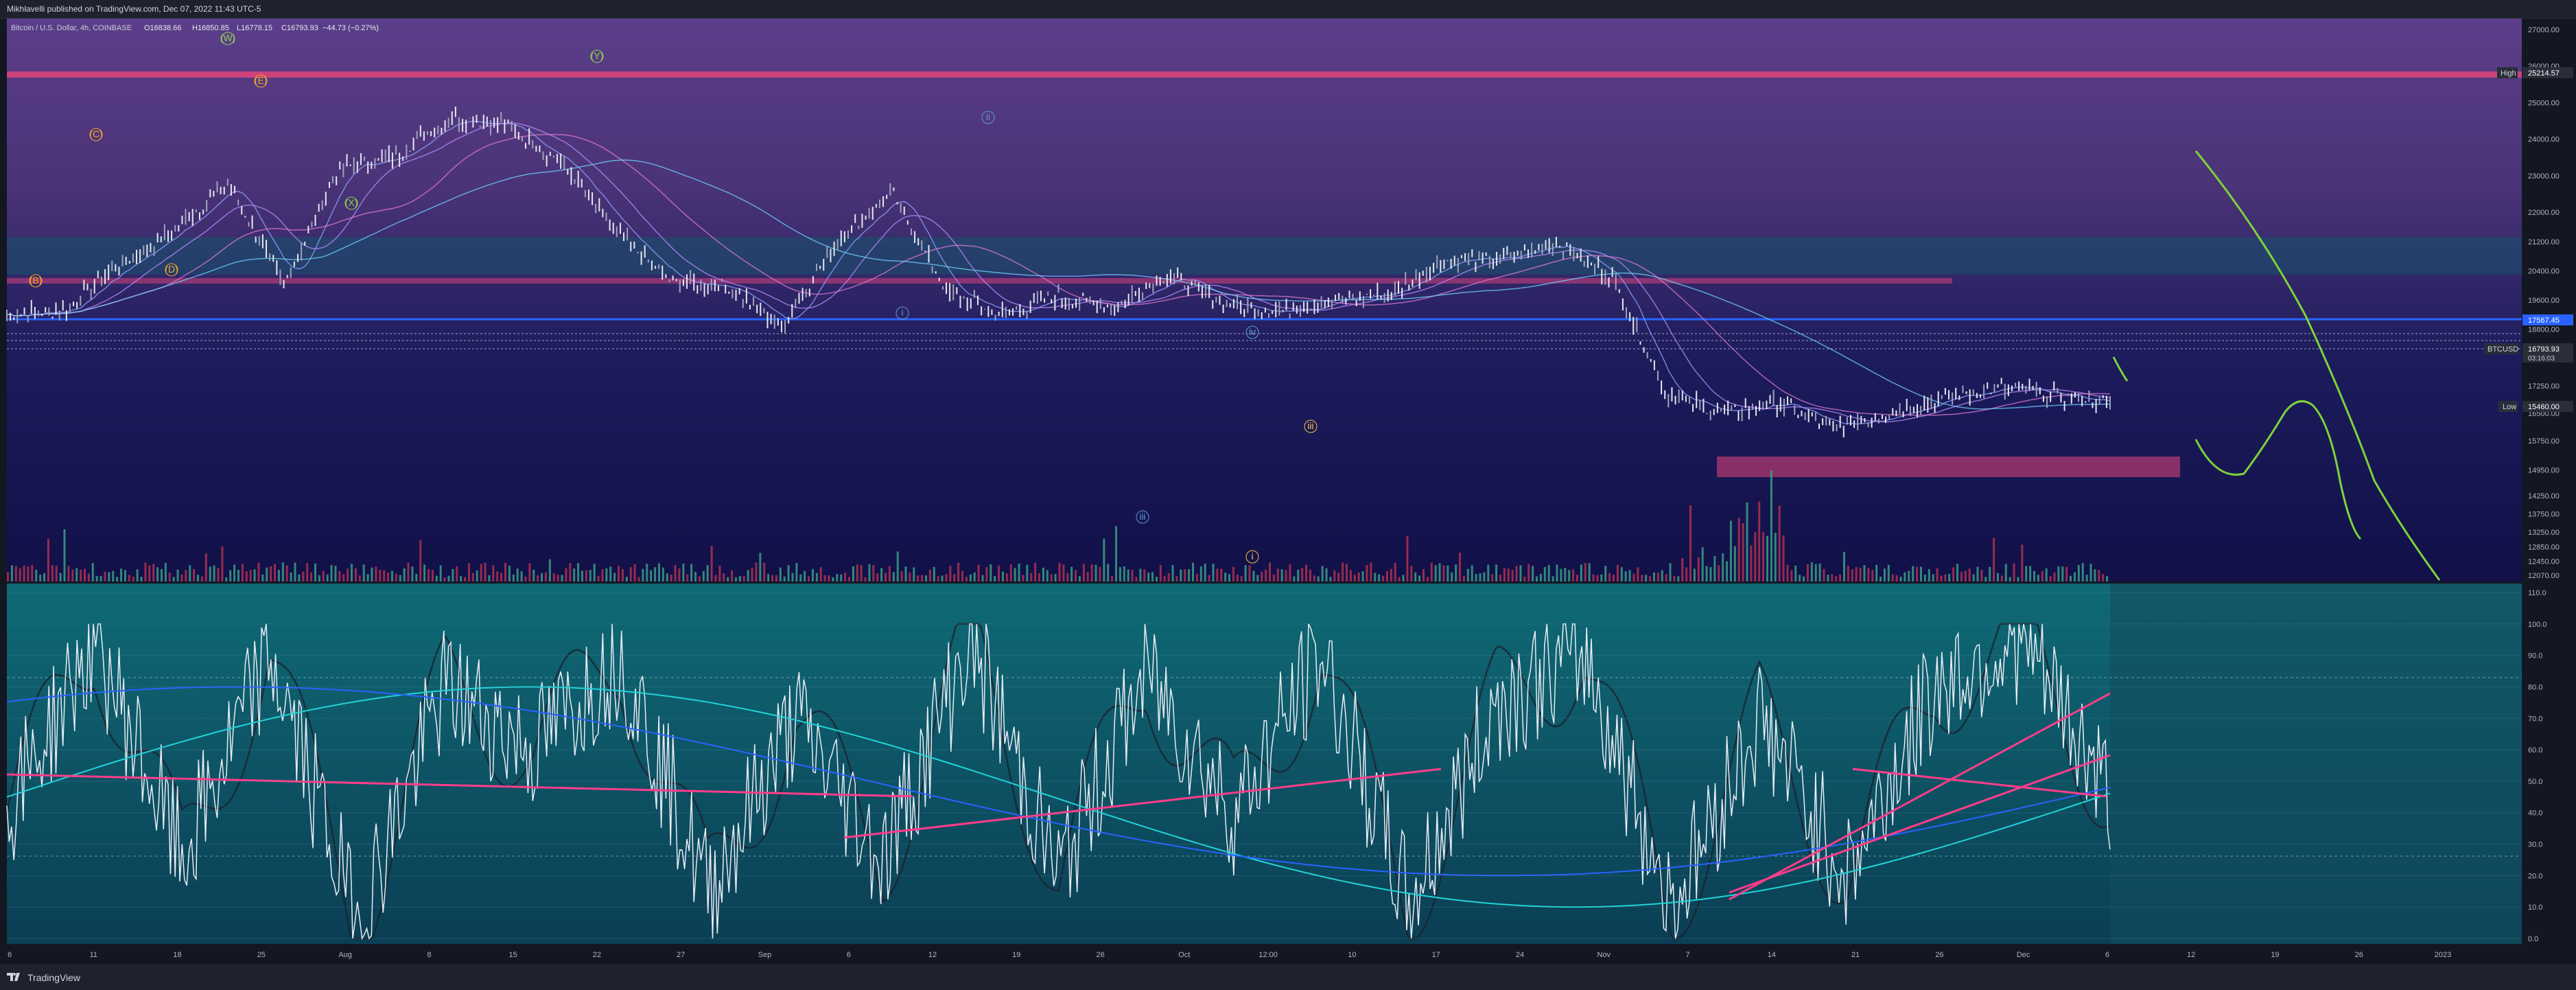 The width and height of the screenshot is (2576, 990). I want to click on bottom-bar: TradingView, so click(1288, 978).